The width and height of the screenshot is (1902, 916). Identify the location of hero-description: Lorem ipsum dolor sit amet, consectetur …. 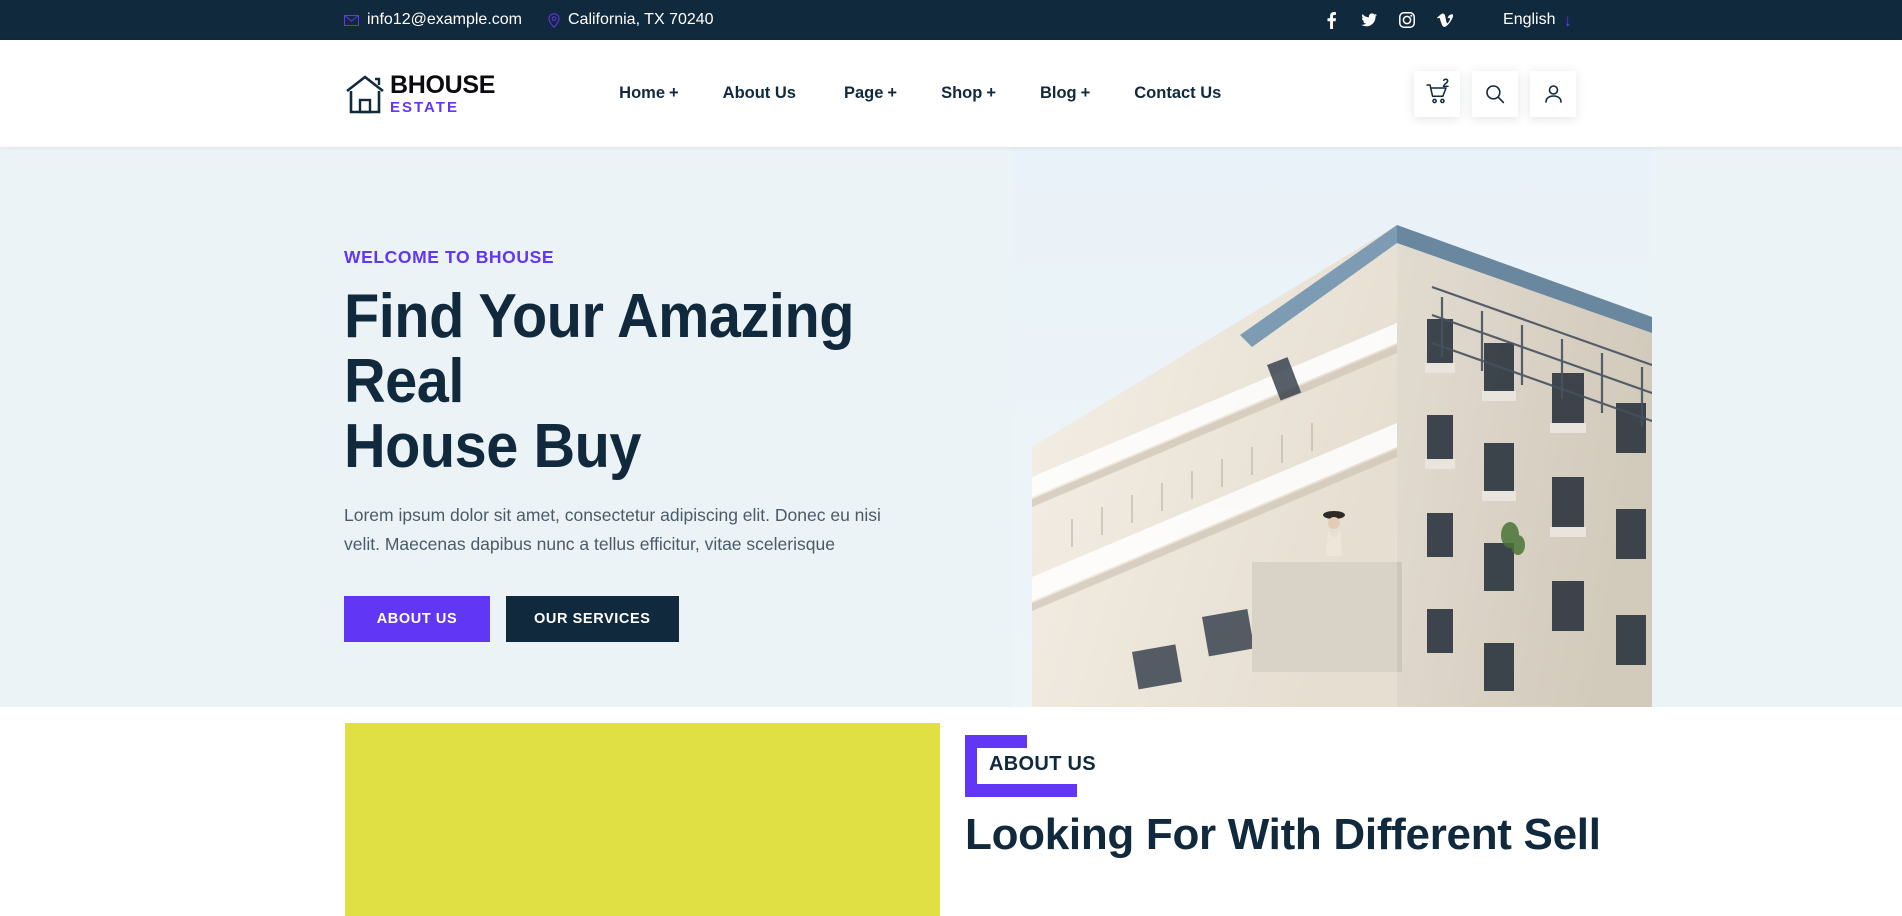
(612, 529).